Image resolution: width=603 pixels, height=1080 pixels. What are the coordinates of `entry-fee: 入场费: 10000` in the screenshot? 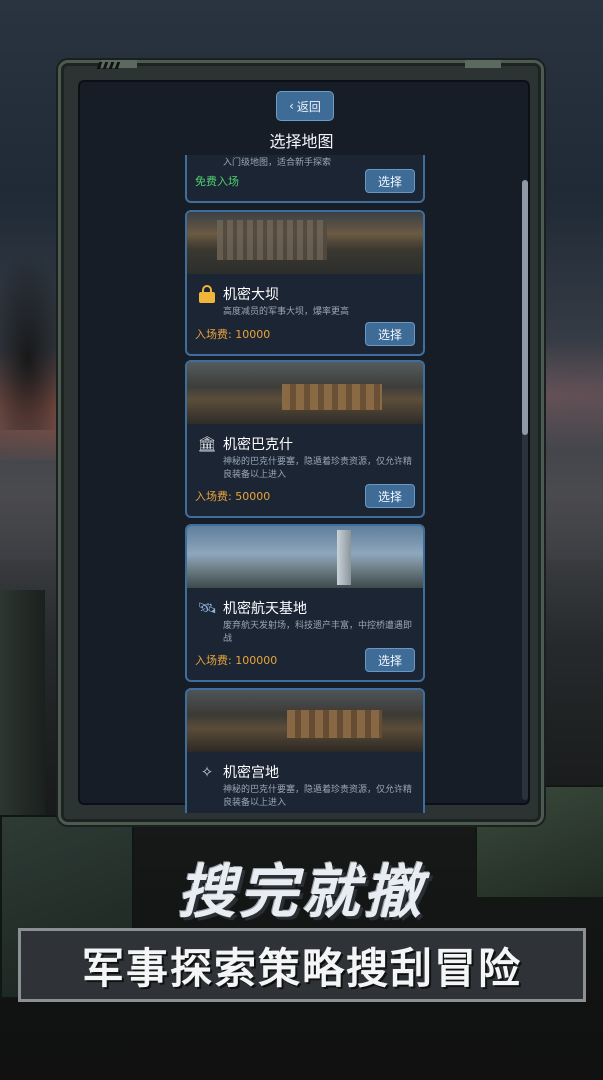 It's located at (233, 334).